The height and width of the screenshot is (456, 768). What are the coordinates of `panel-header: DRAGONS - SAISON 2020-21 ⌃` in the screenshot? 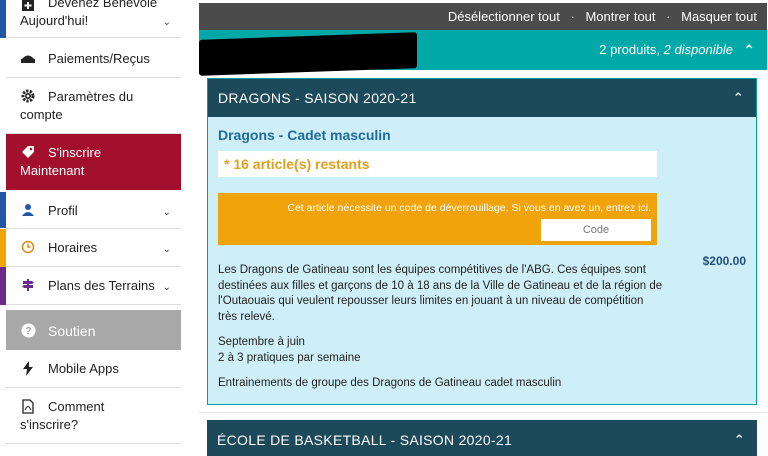 It's located at (482, 98).